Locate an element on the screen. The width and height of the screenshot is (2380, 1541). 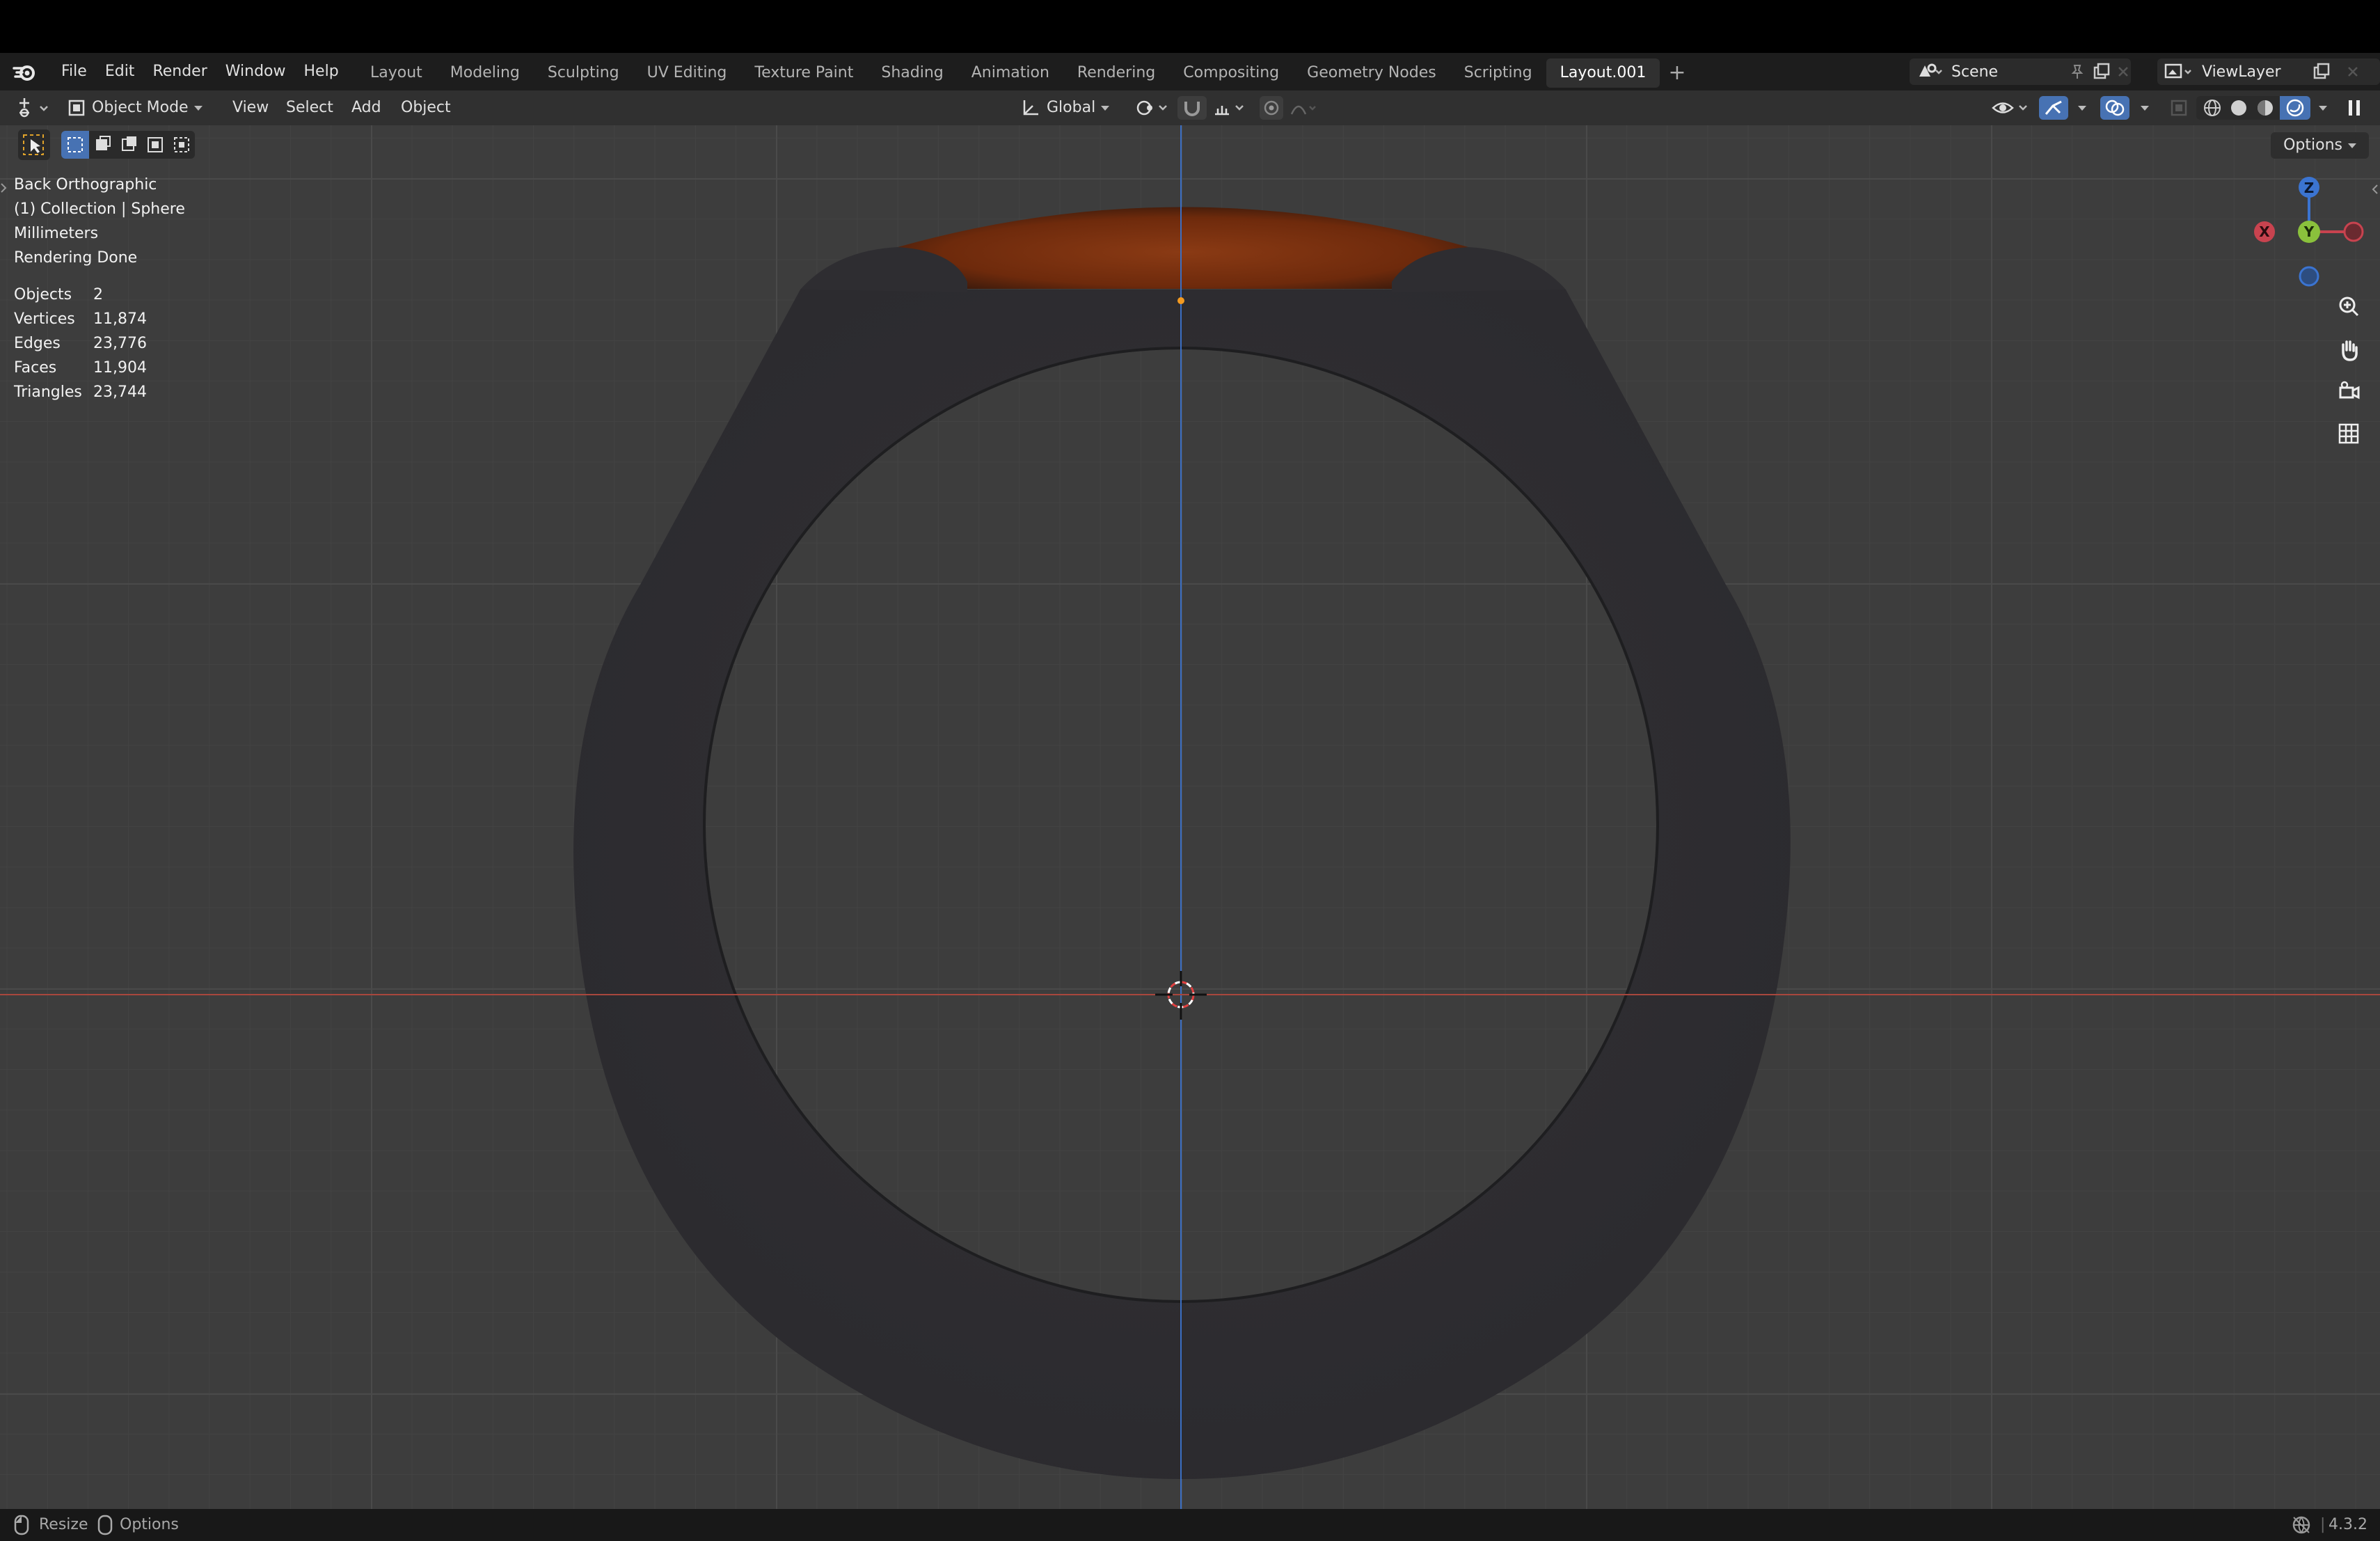
scene-name: Scene is located at coordinates (1975, 72).